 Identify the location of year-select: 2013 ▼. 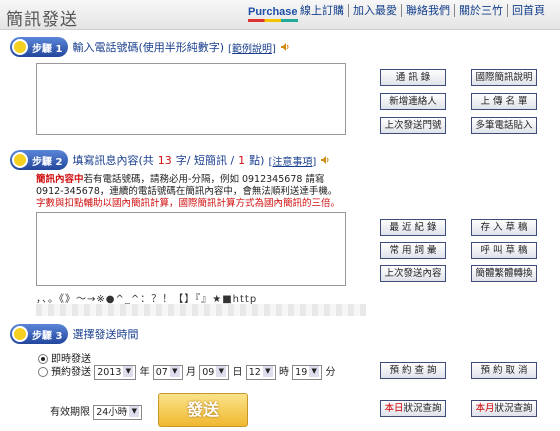
(115, 372).